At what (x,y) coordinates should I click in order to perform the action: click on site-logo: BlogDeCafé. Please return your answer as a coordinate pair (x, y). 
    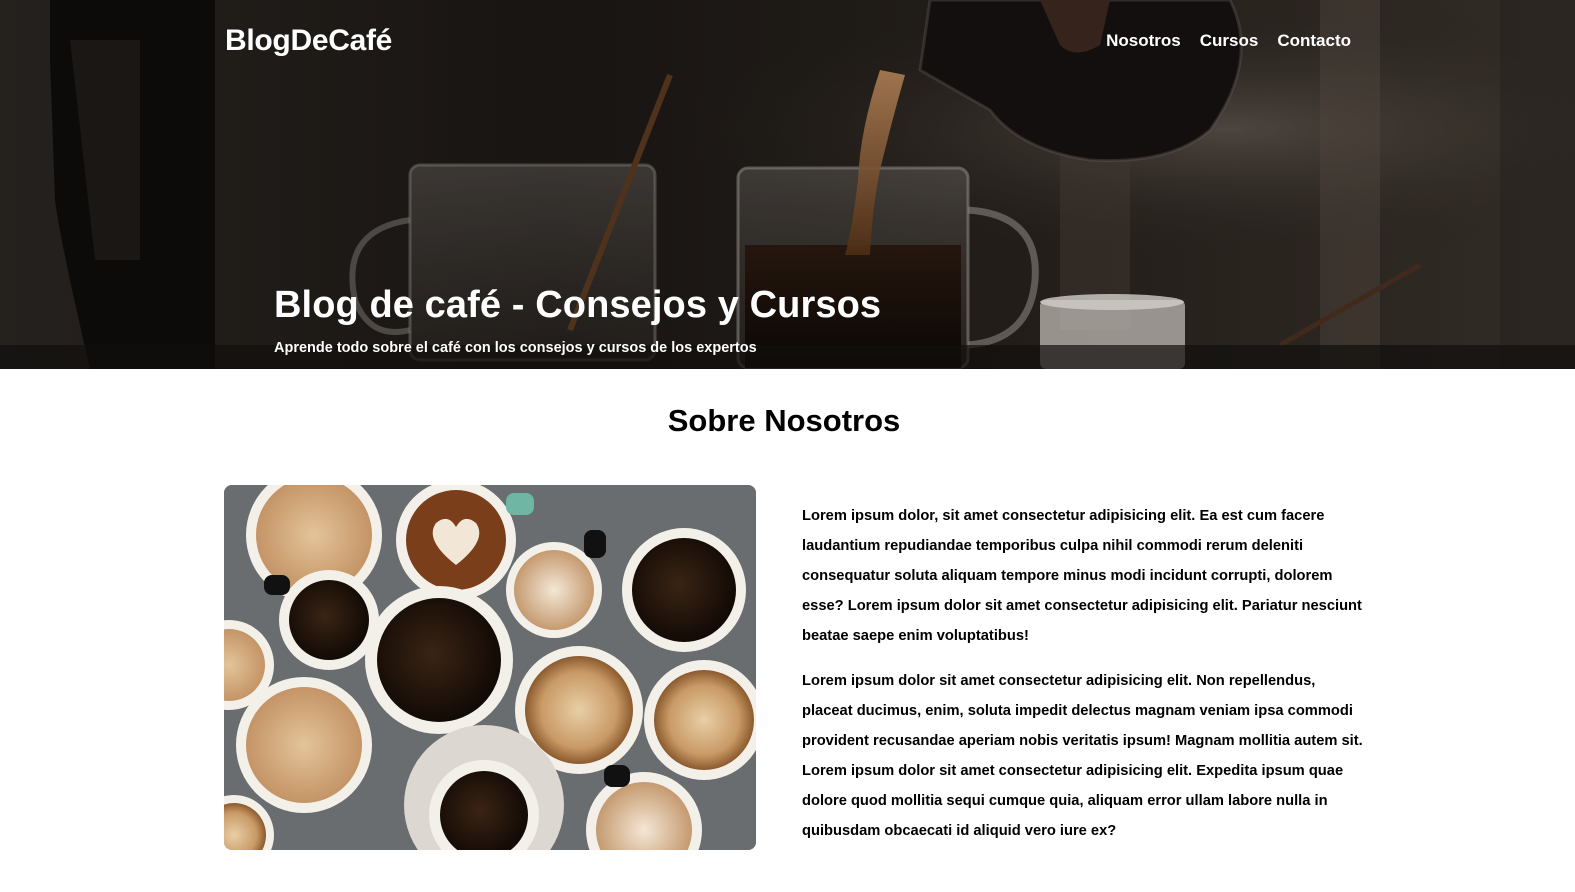
    Looking at the image, I should click on (308, 41).